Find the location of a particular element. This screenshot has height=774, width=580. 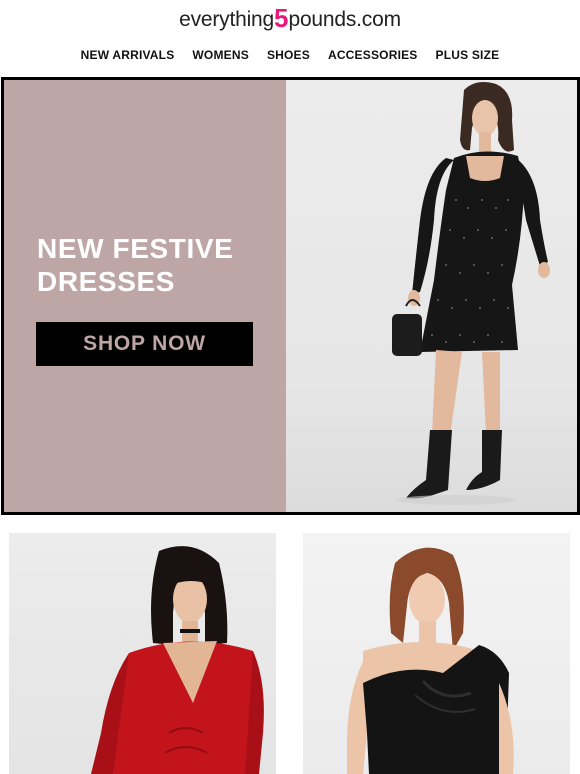

hero-title-line1: NEW FESTIVE is located at coordinates (135, 248).